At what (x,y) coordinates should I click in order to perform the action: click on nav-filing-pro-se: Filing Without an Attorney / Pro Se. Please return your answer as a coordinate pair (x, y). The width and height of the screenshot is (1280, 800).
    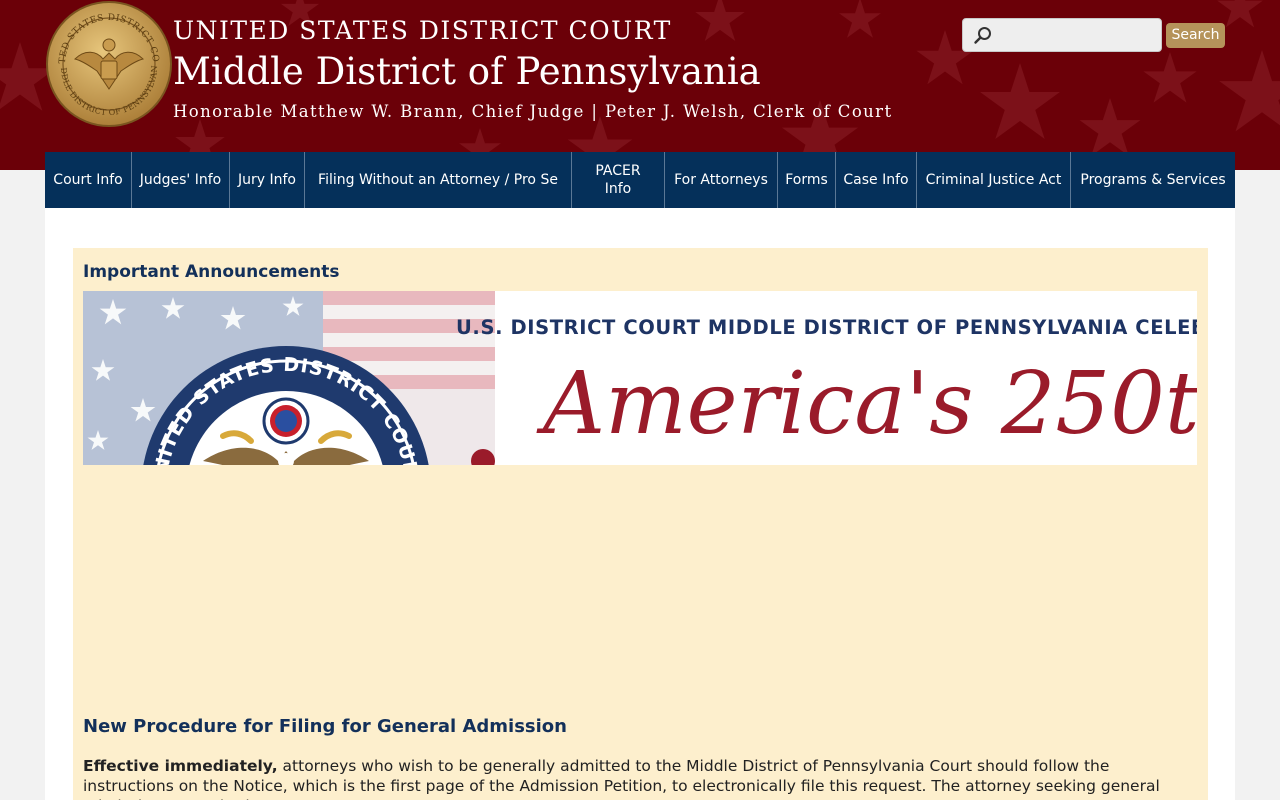
    Looking at the image, I should click on (438, 180).